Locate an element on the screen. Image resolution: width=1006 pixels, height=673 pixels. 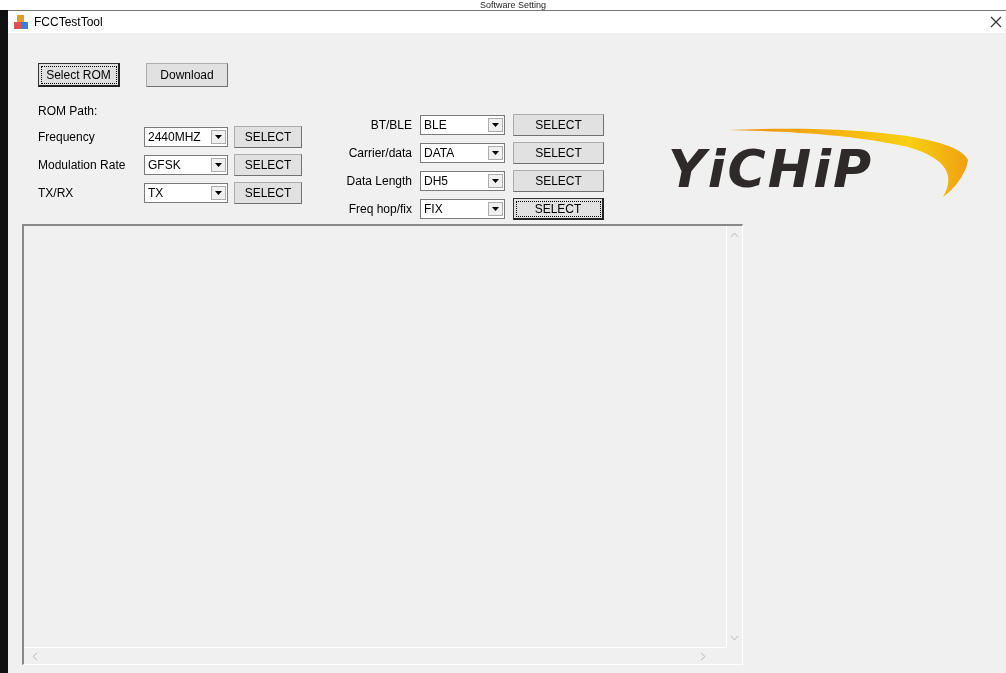
cubes-icon is located at coordinates (21, 22).